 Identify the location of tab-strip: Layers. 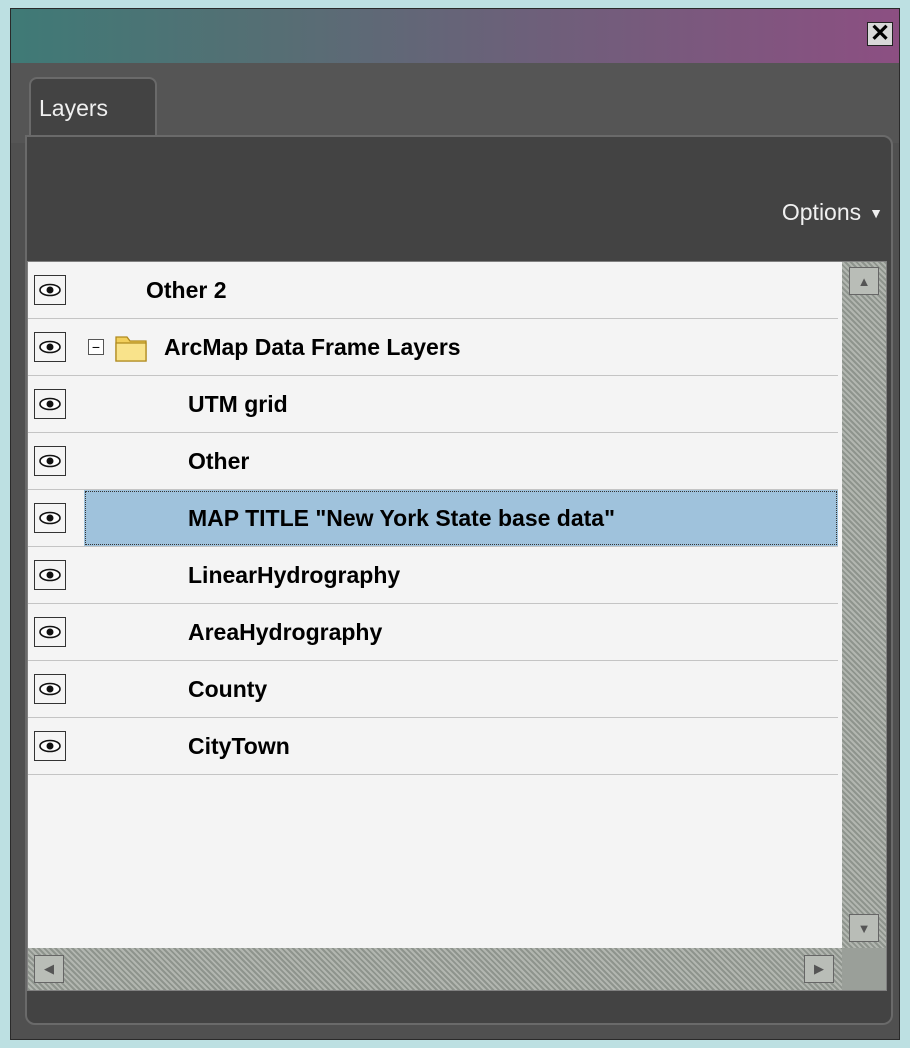
(455, 105).